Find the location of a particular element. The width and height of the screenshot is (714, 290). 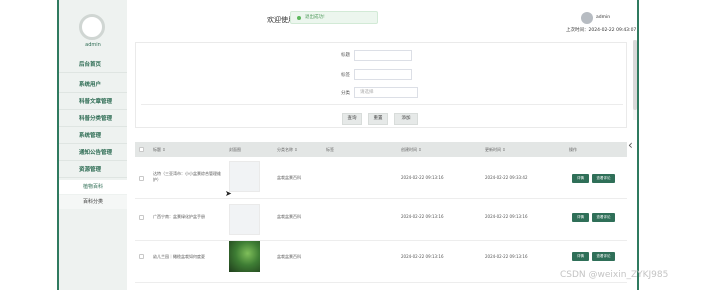

header-avatar is located at coordinates (587, 18).